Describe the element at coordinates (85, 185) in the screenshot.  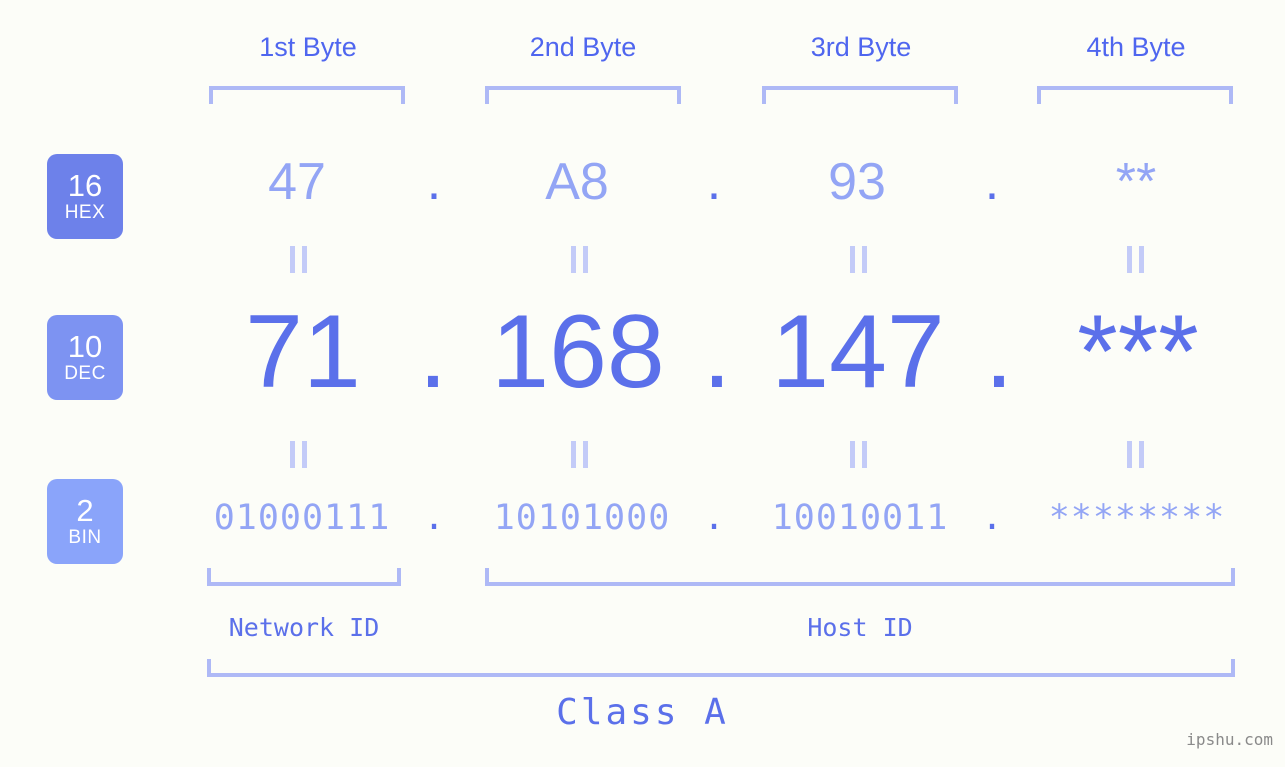
I see `base-badge-hex-number: 16` at that location.